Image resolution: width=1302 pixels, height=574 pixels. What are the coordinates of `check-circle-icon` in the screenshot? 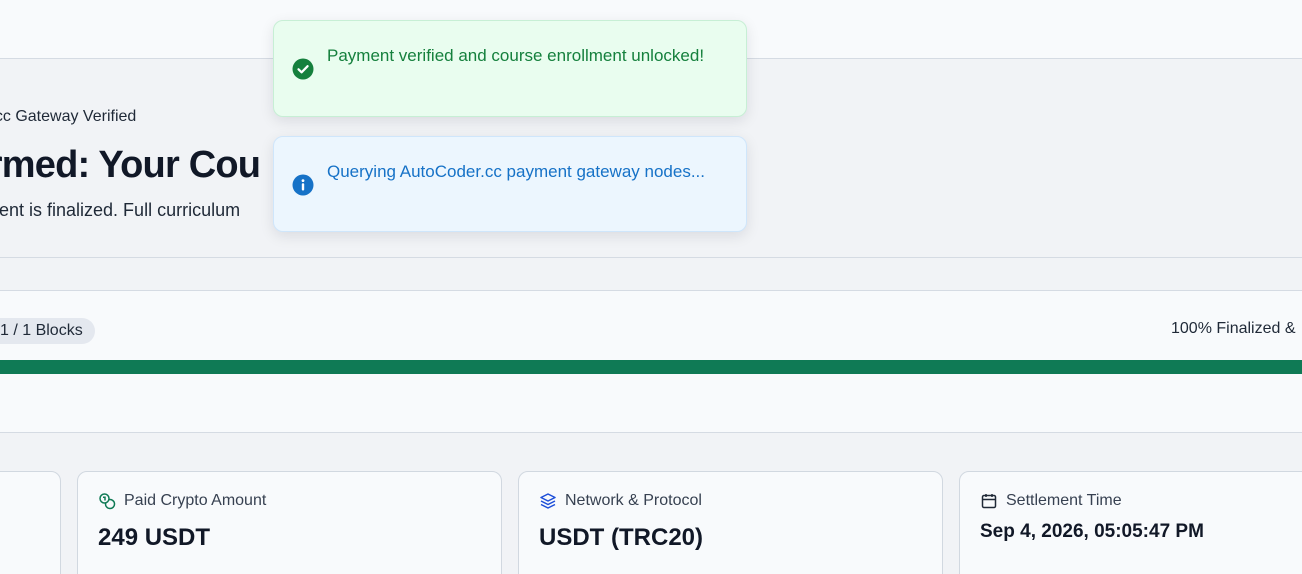 It's located at (303, 69).